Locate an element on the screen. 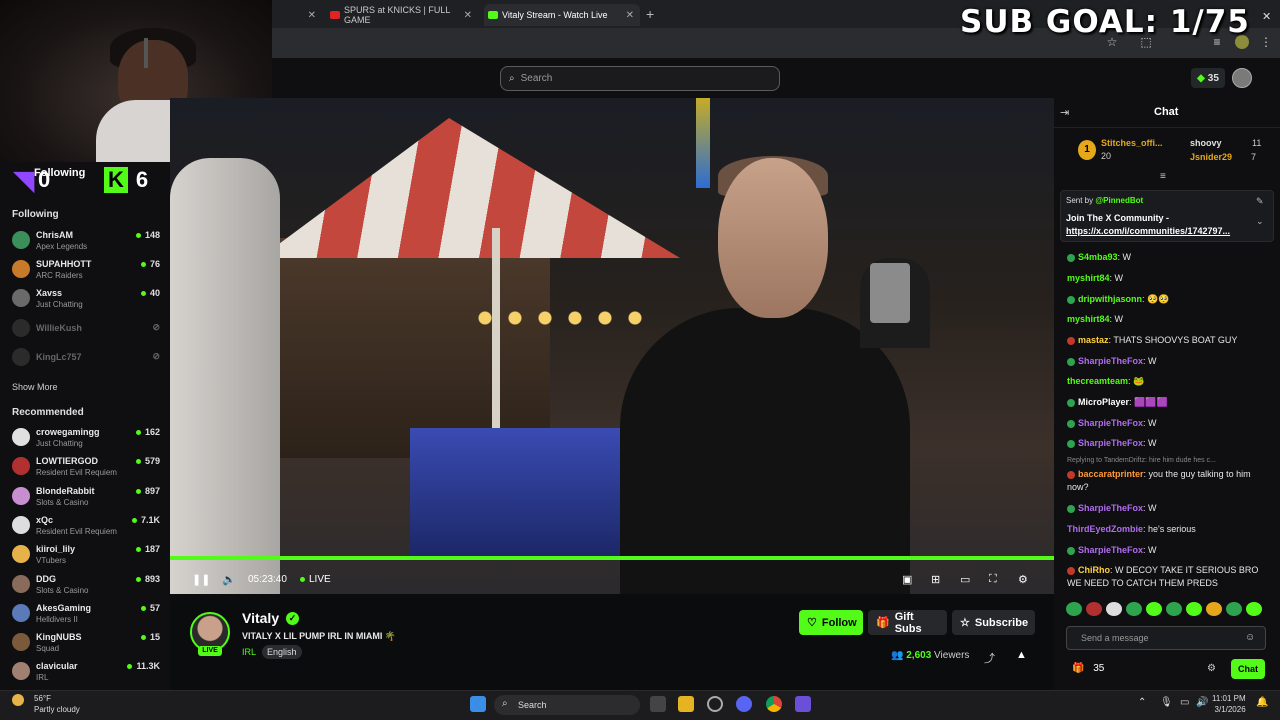 Image resolution: width=1280 pixels, height=720 pixels. search-input: ⌕ Search is located at coordinates (640, 78).